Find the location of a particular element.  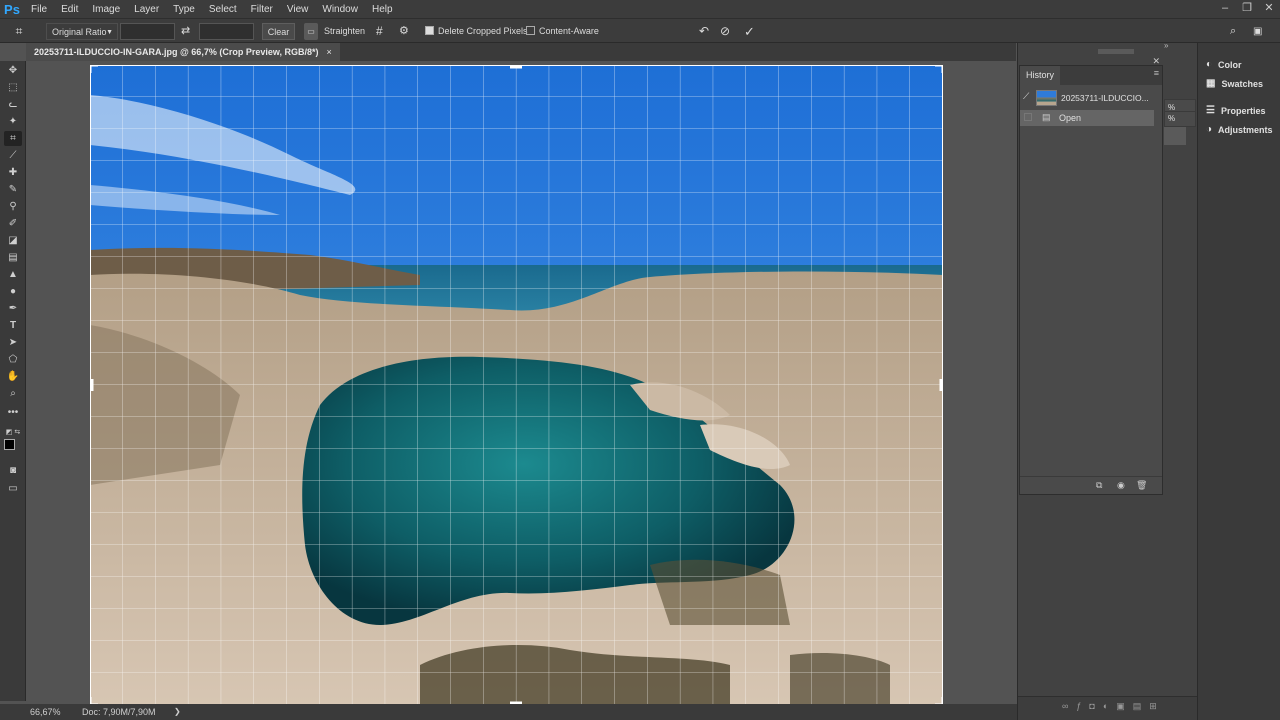

adjustments-panel-button: ◑ Adjustments is located at coordinates (1239, 129).